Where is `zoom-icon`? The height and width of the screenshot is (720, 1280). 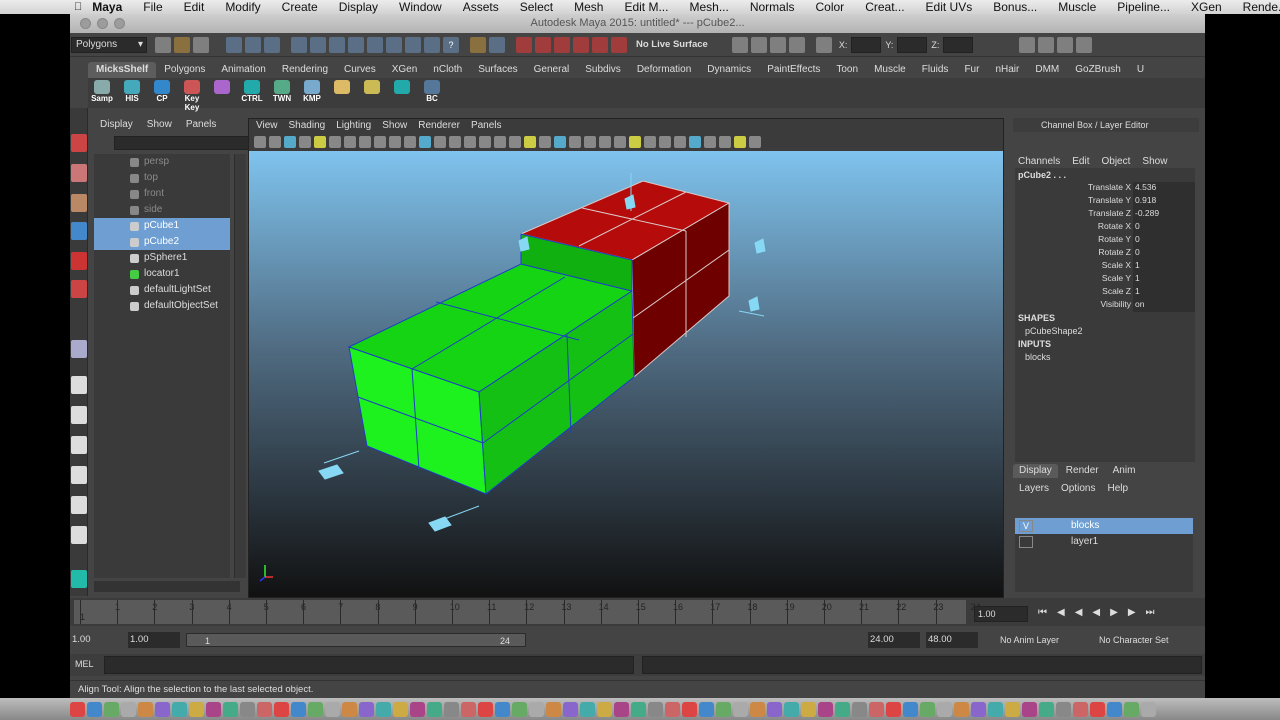 zoom-icon is located at coordinates (119, 23).